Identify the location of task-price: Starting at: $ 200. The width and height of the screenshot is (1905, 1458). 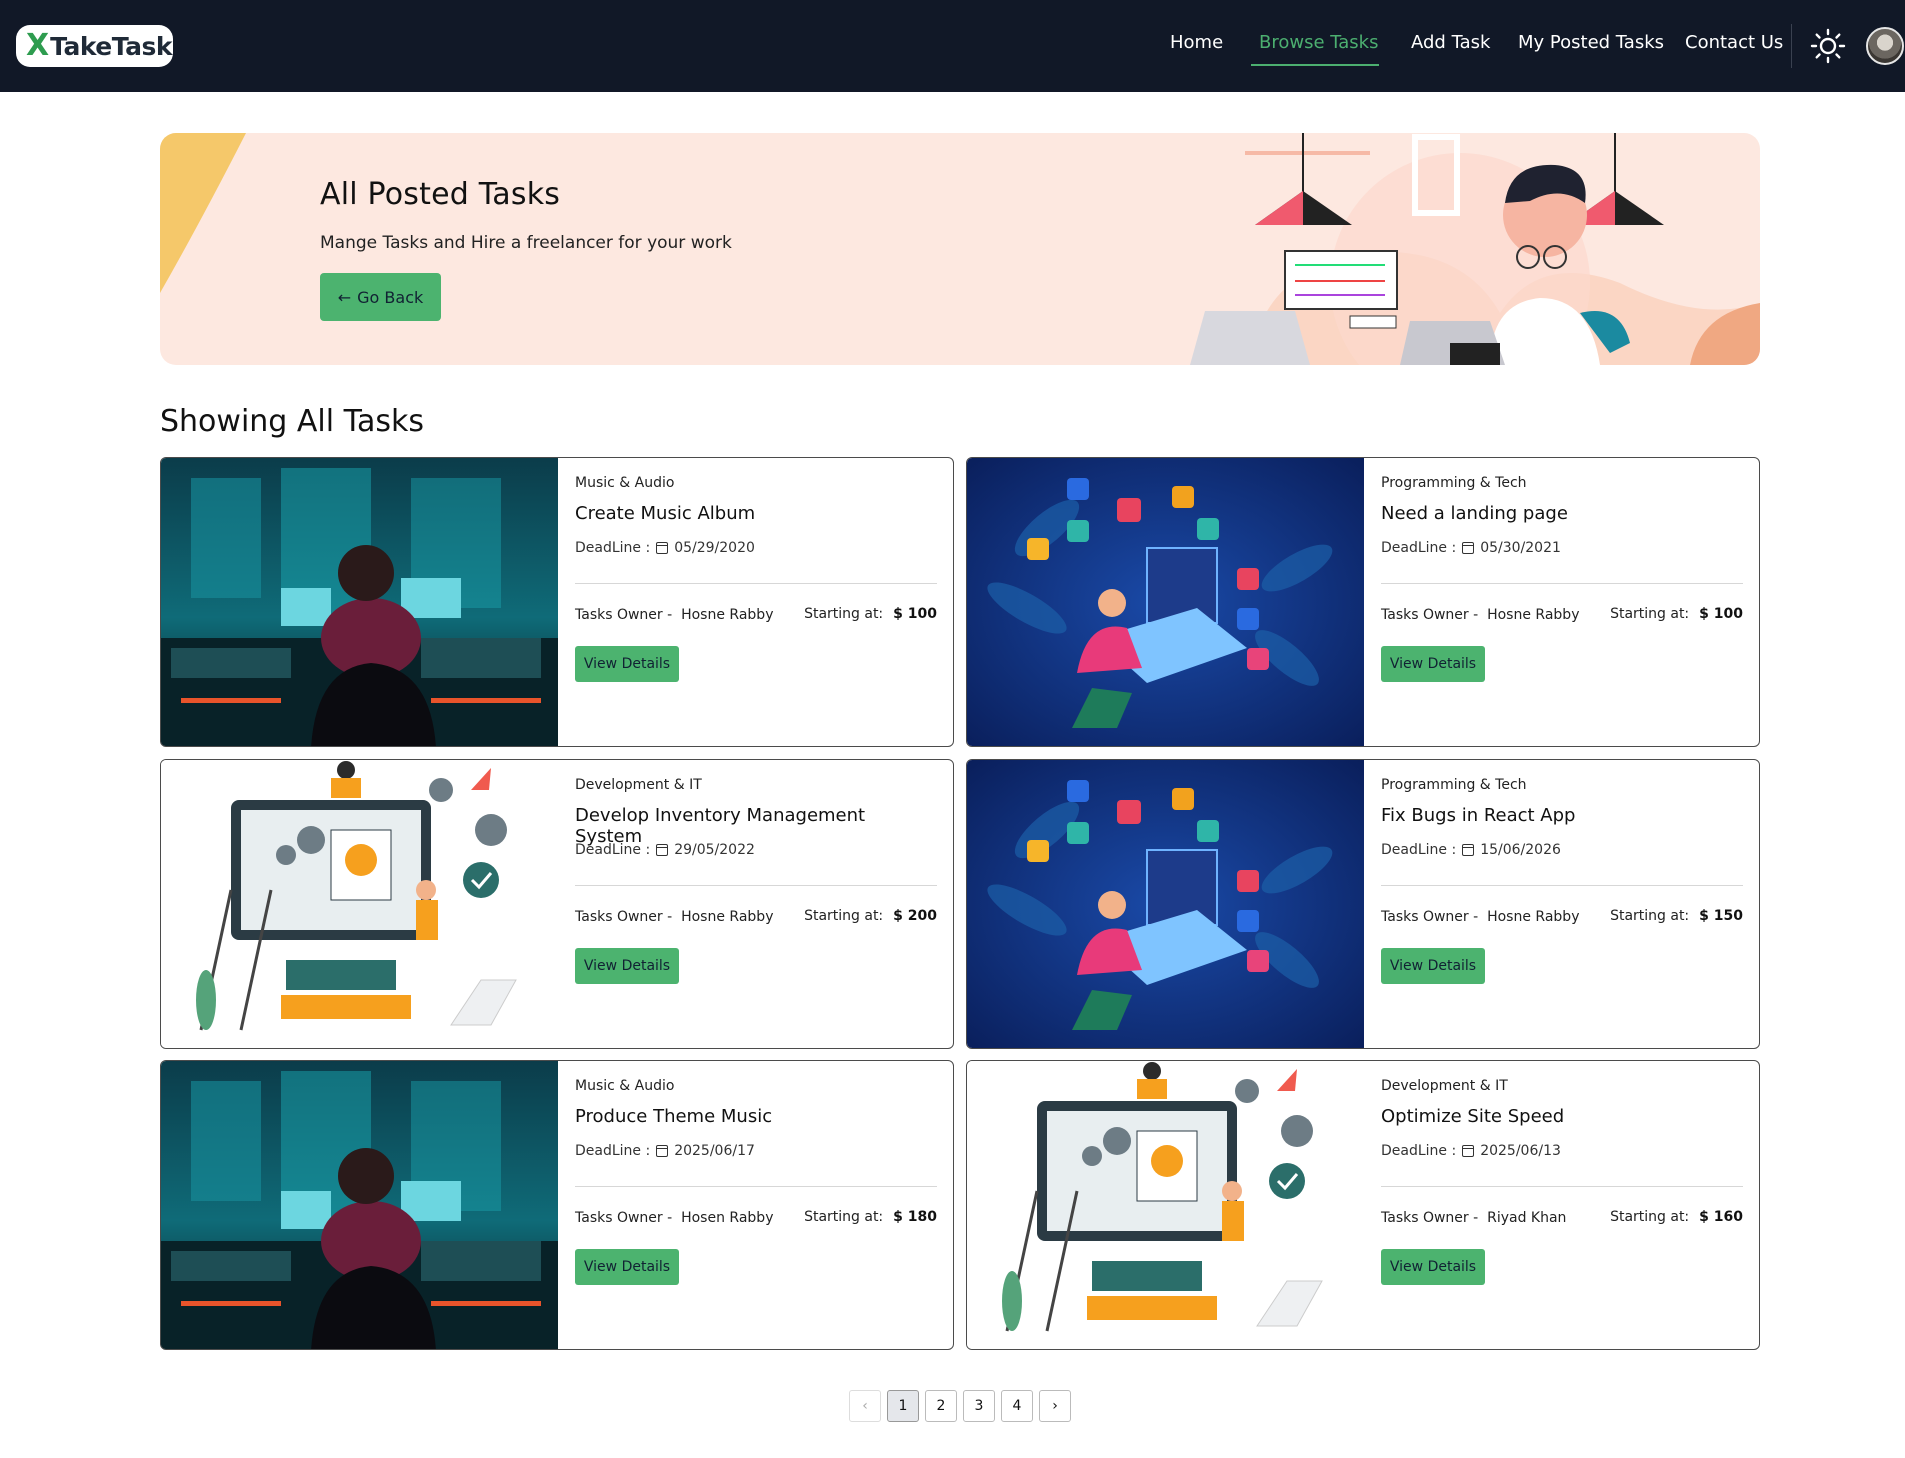
(870, 916).